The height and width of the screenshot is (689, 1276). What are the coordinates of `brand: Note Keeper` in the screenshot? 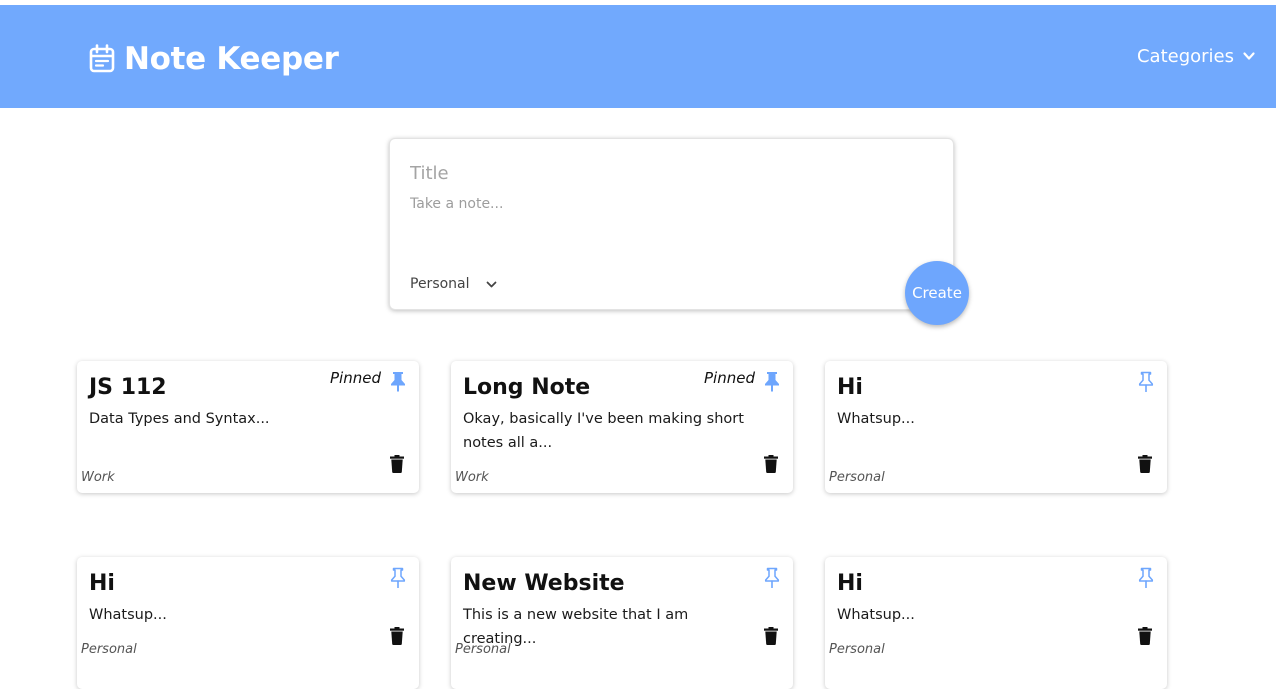 It's located at (213, 59).